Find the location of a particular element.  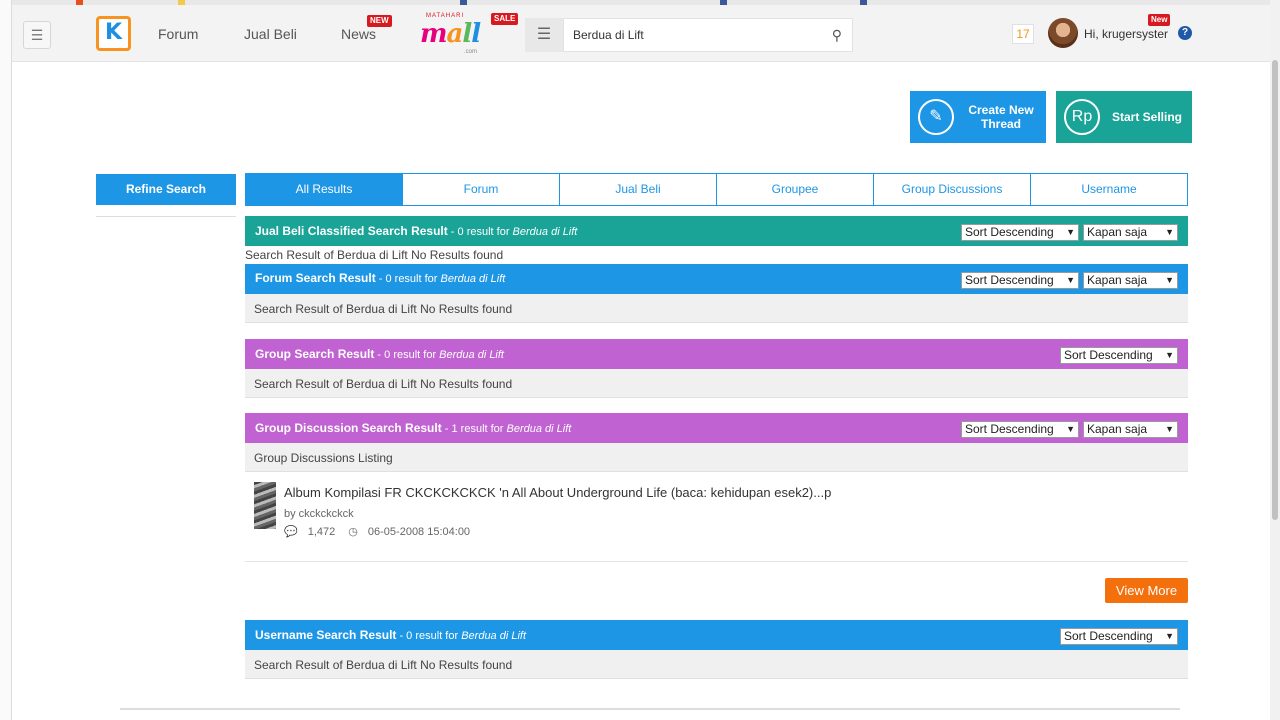

horizontal-scrollbar is located at coordinates (650, 709).